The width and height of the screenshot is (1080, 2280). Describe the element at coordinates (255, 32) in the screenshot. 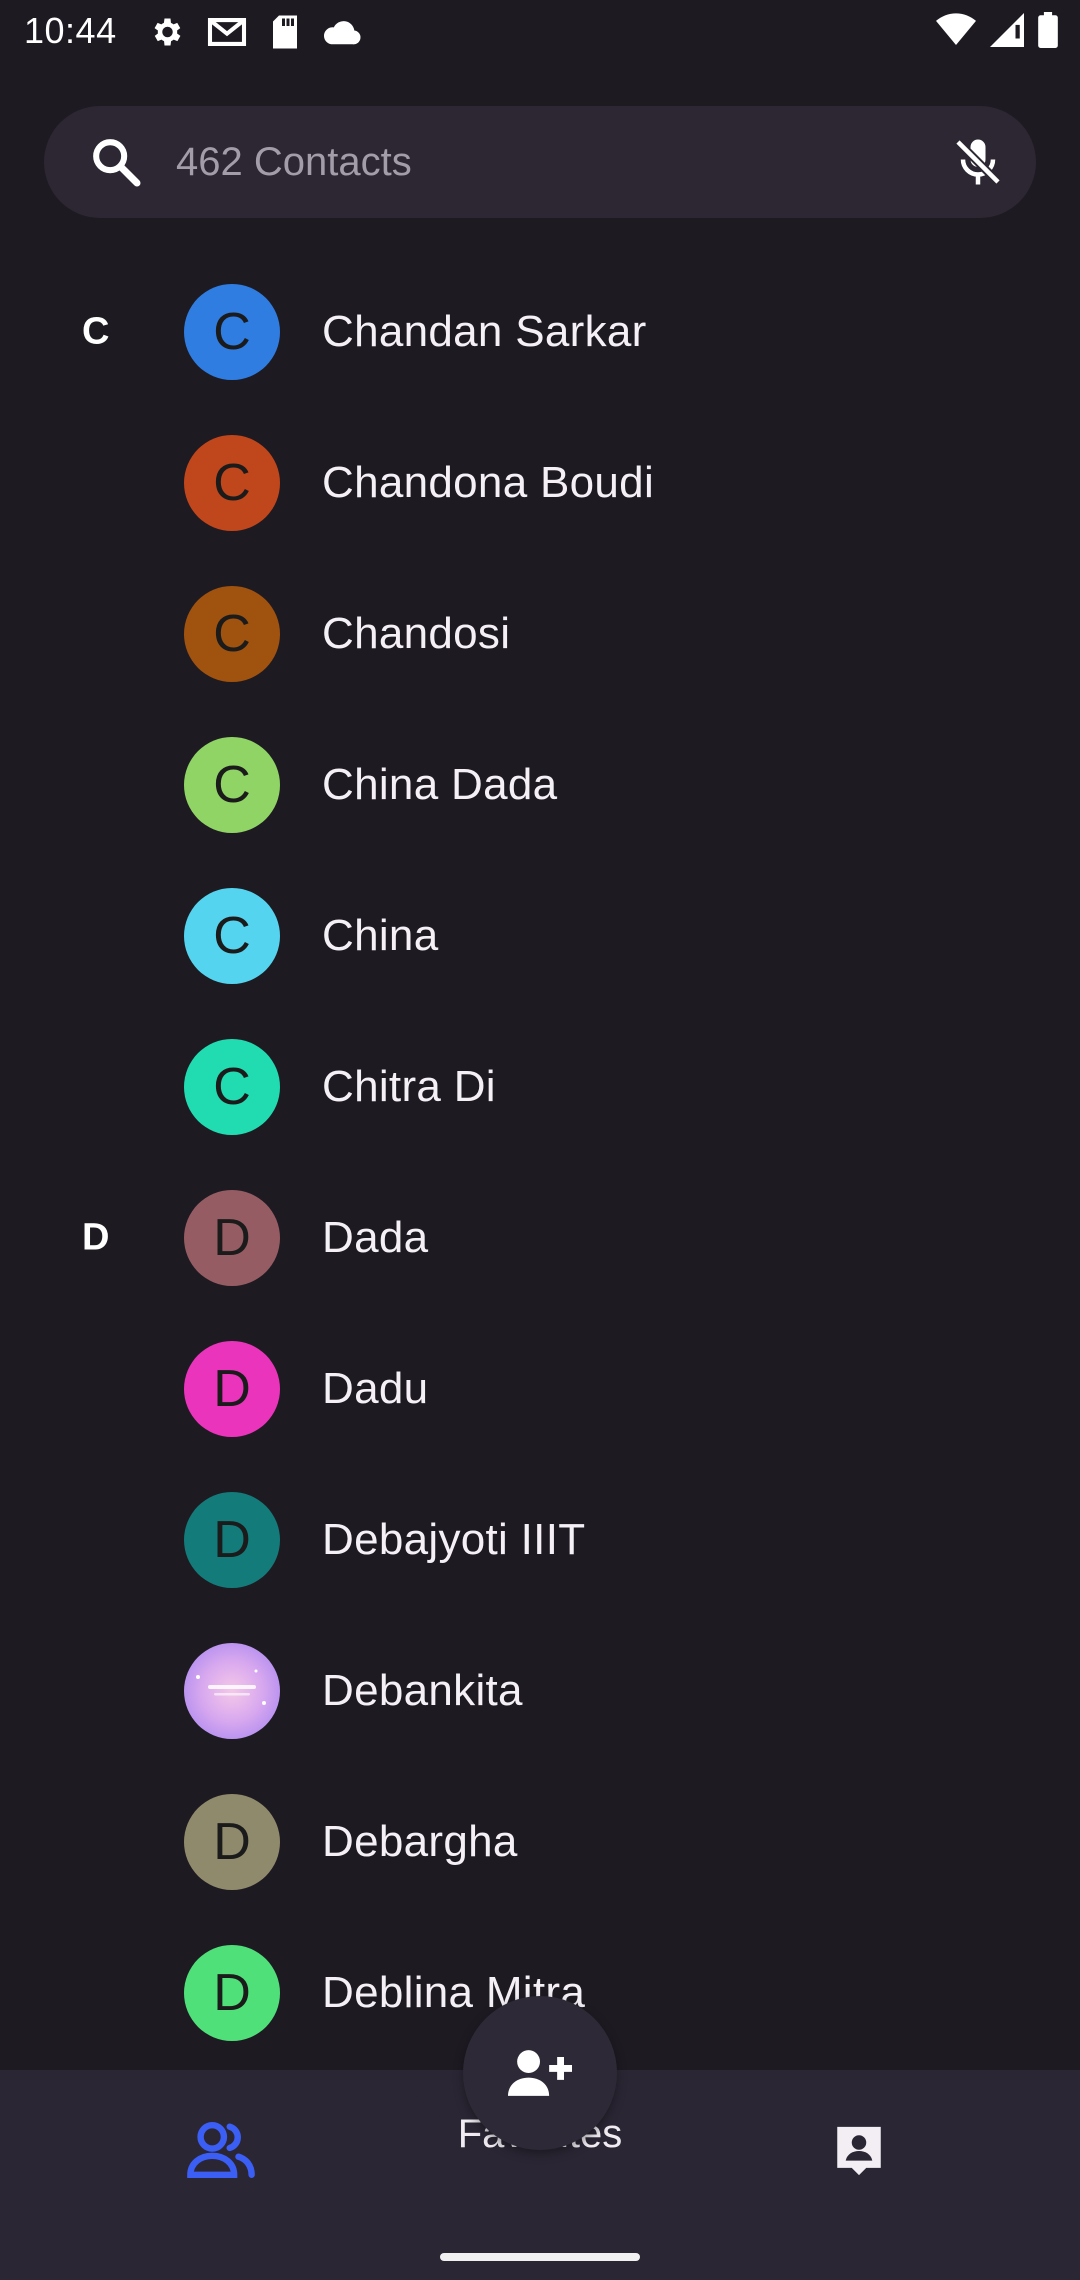

I see `status-notification-icons` at that location.